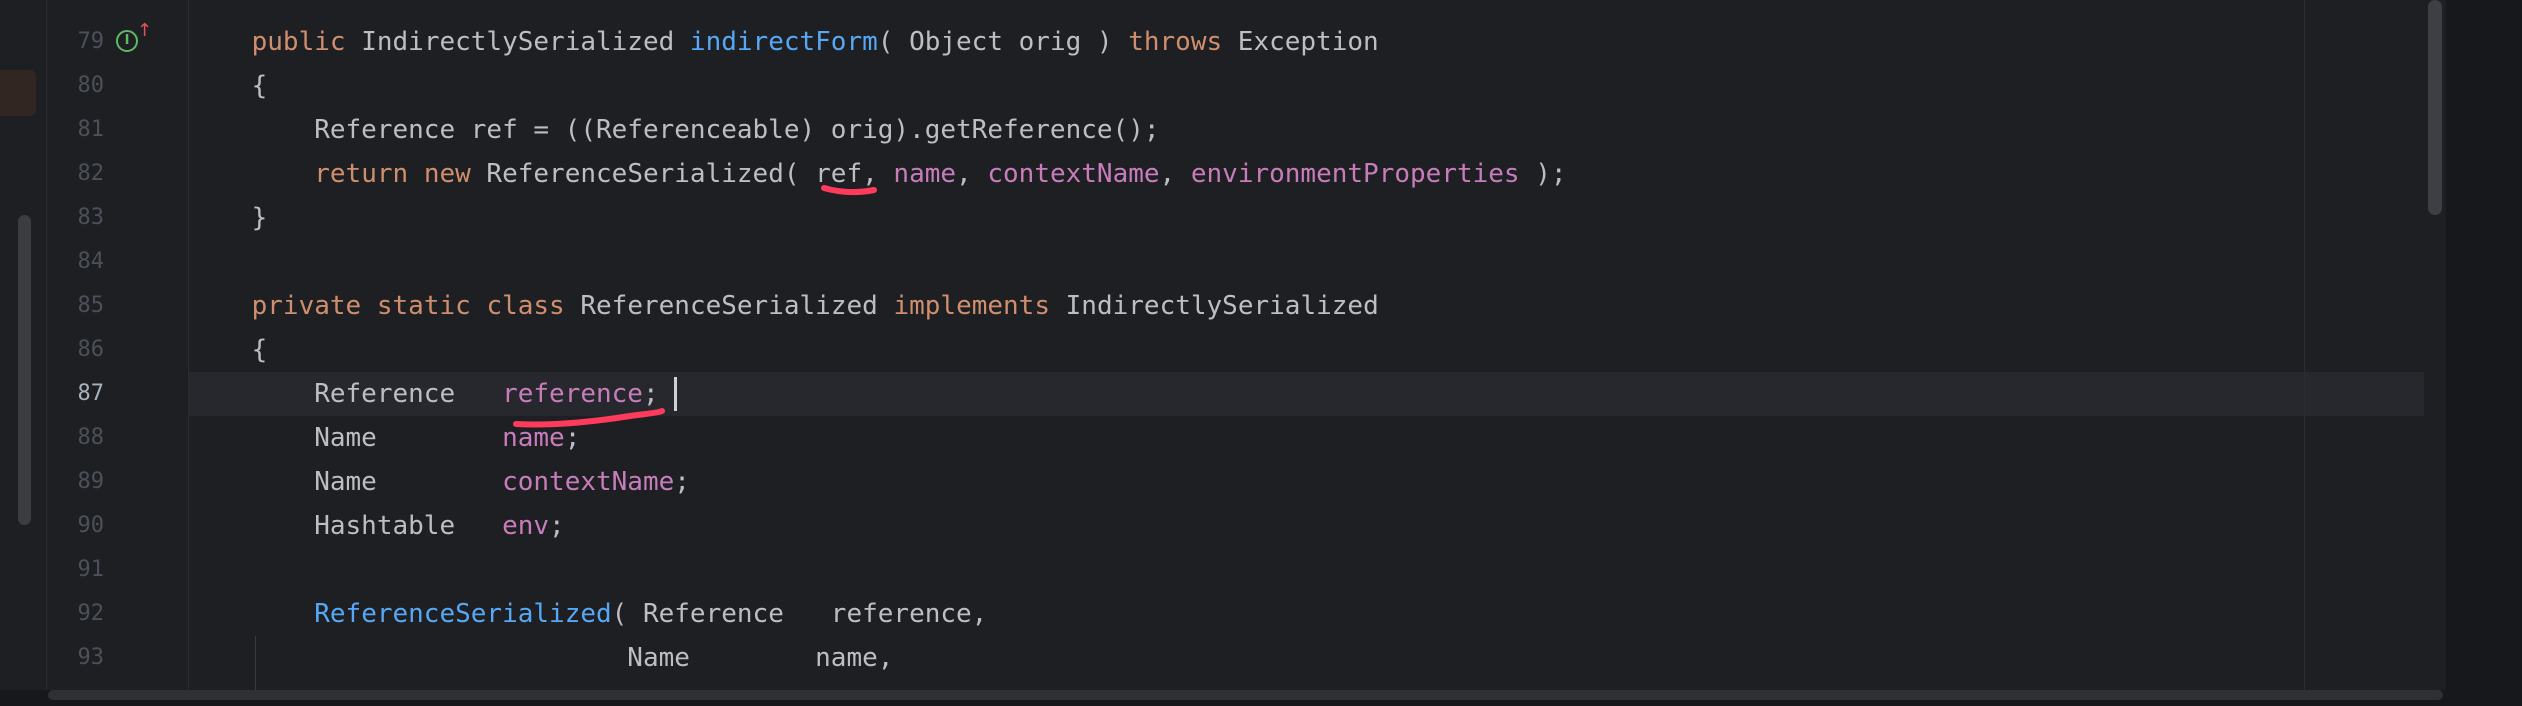  Describe the element at coordinates (24, 370) in the screenshot. I see `left-scrollbar` at that location.